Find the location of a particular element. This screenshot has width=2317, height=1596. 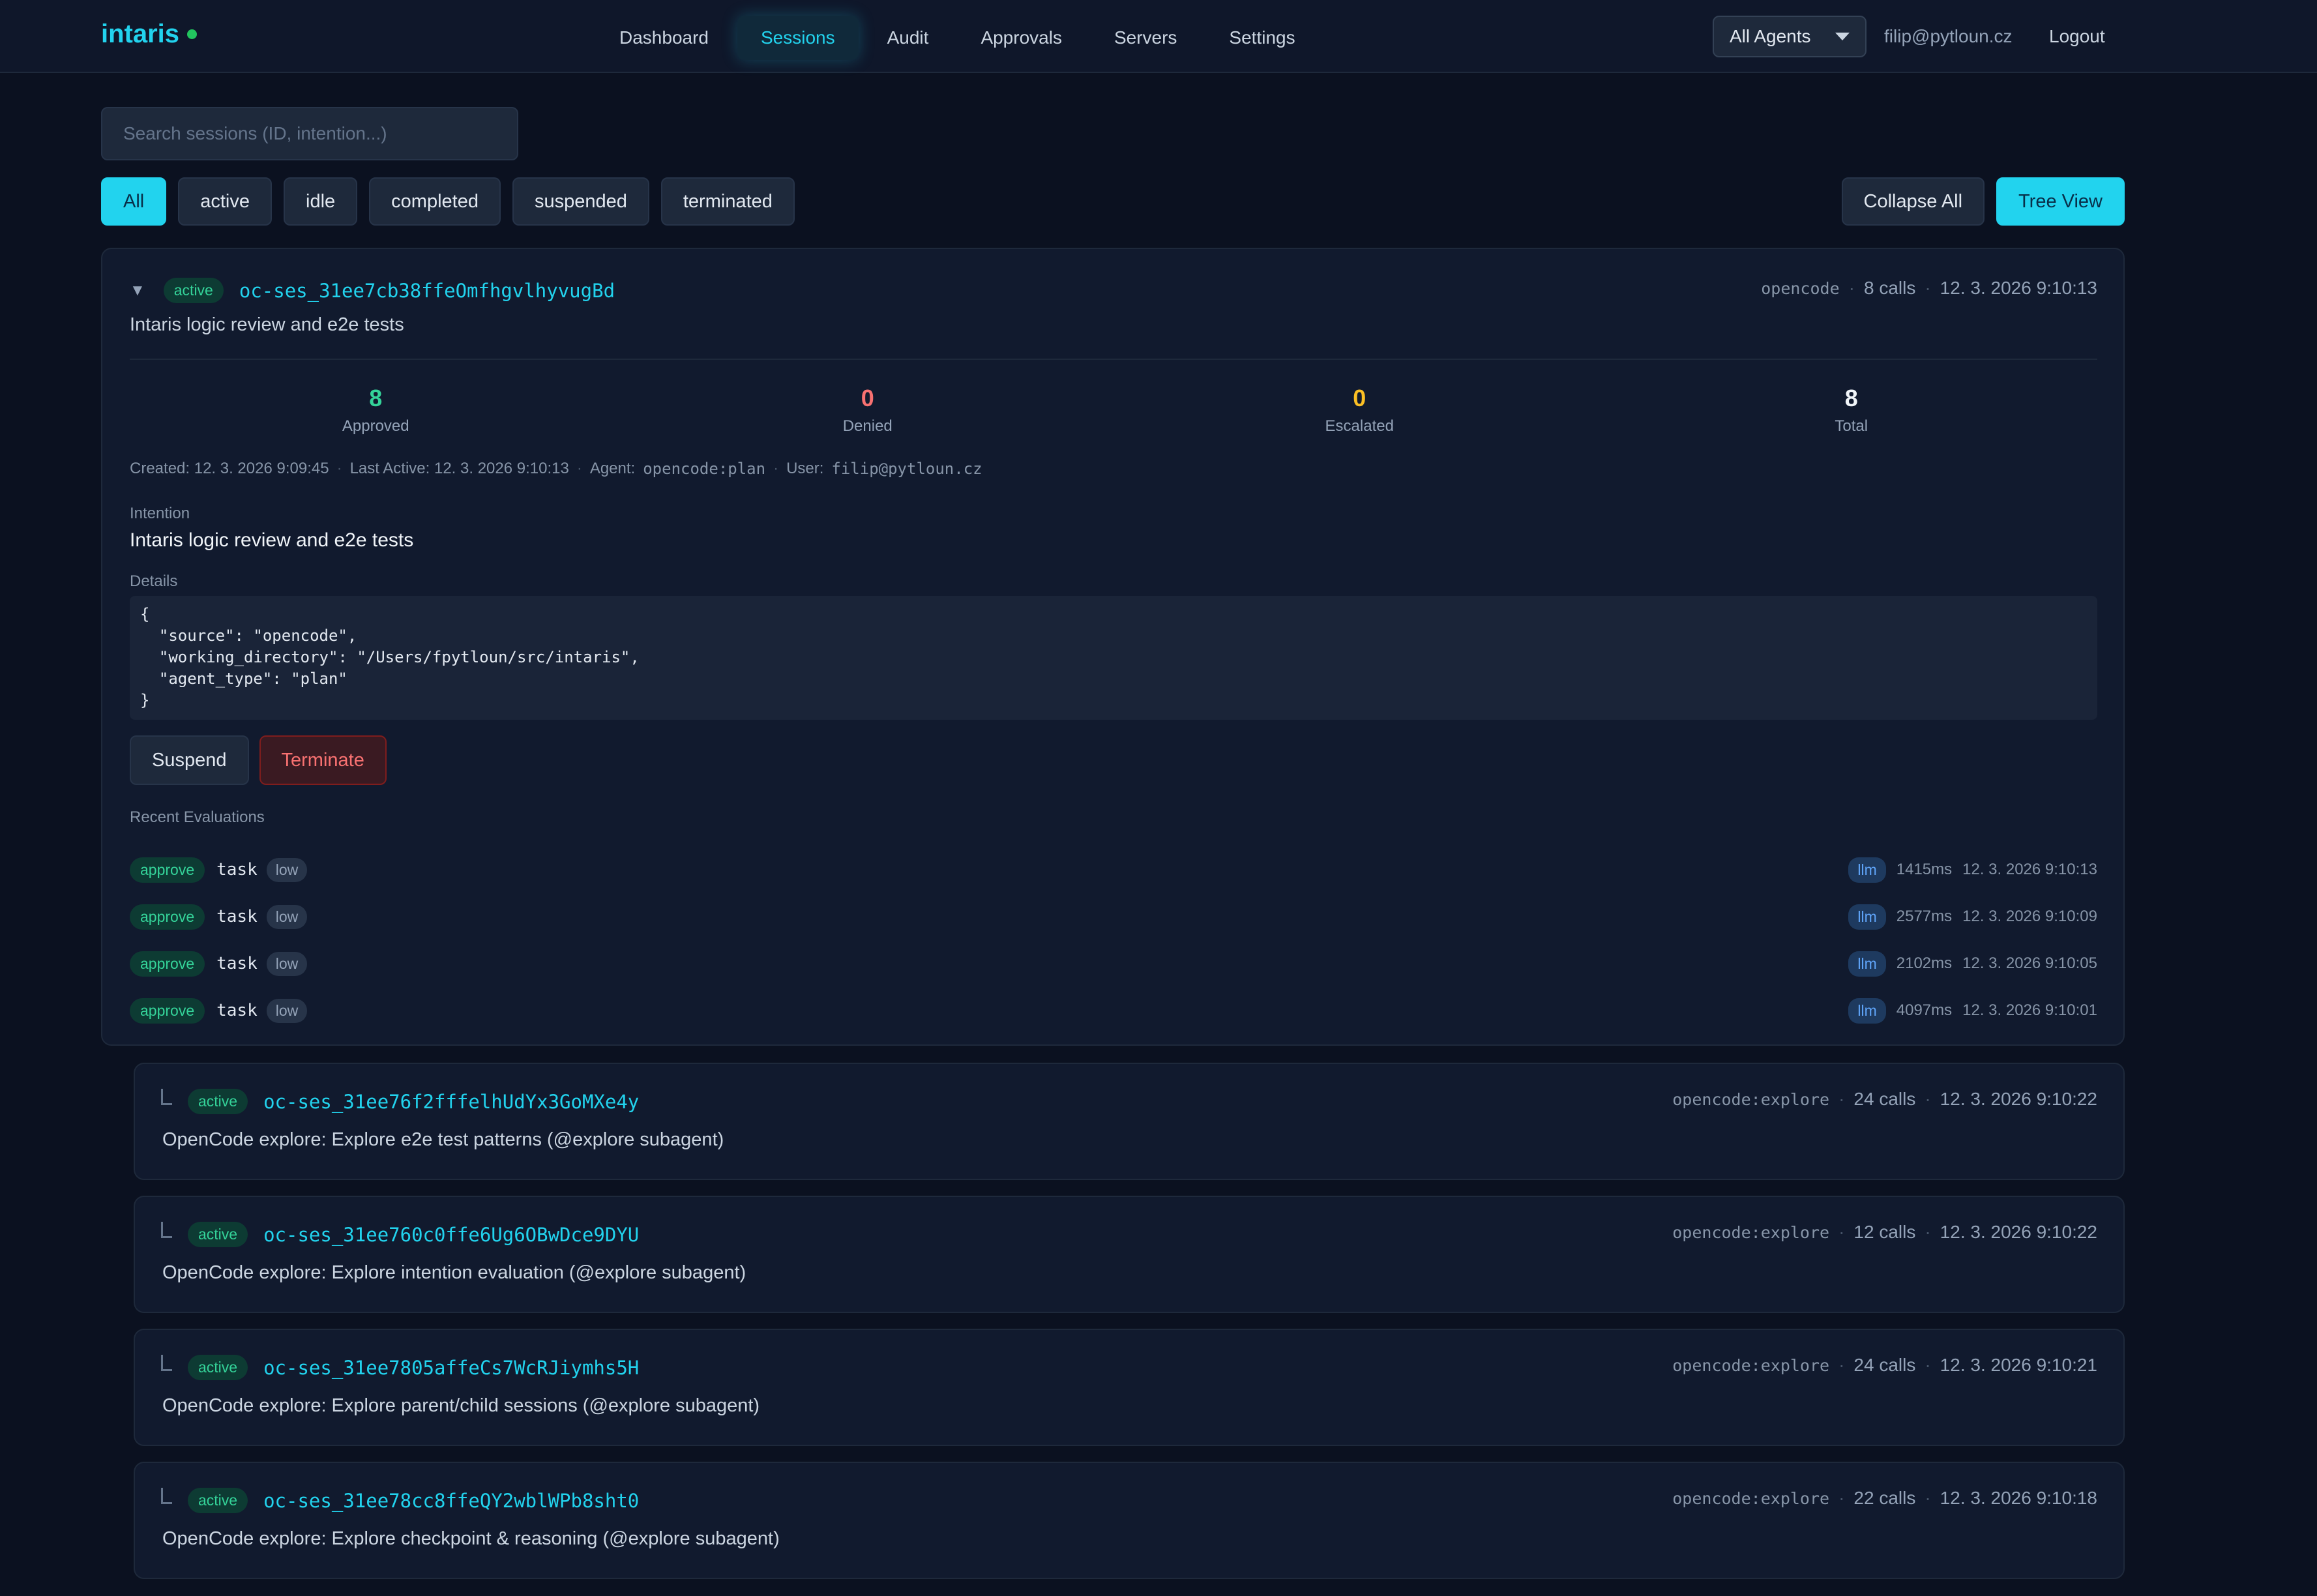

suspend-button: Suspend is located at coordinates (189, 760).